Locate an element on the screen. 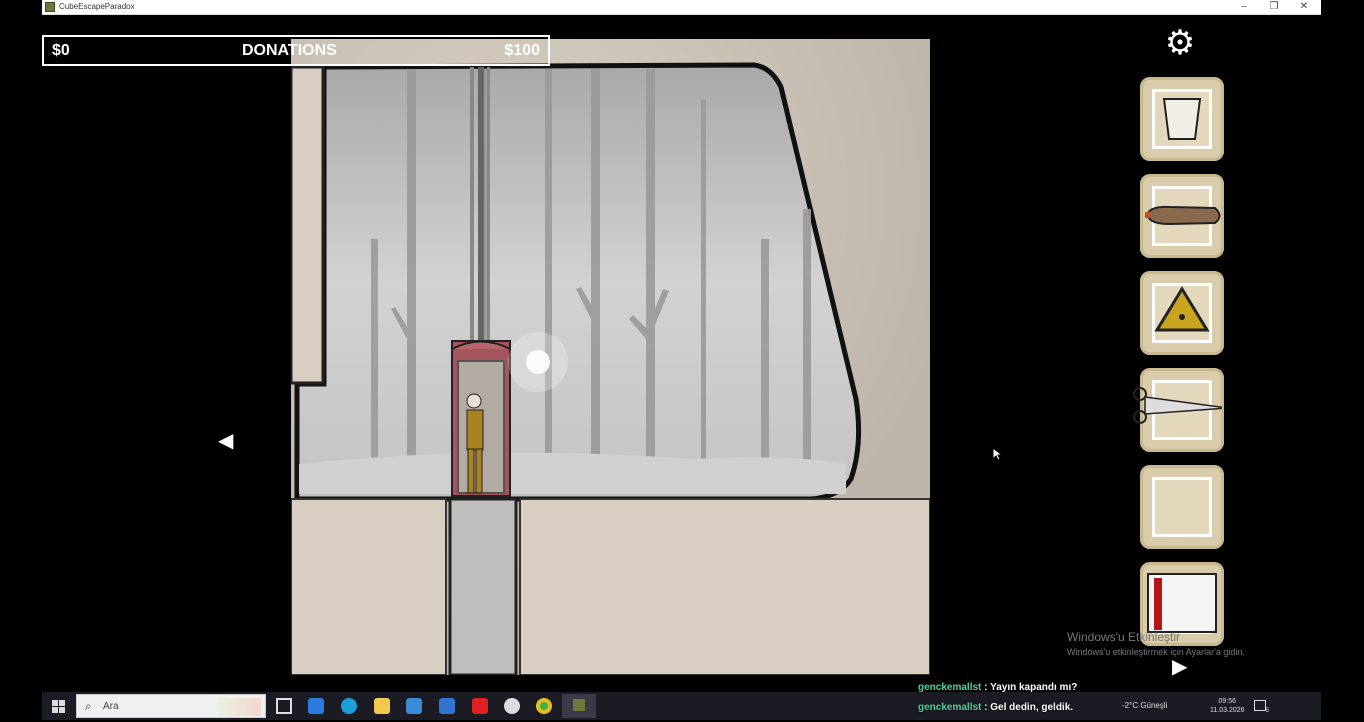  donations-bar: $0 DONATIONS $100 is located at coordinates (296, 50).